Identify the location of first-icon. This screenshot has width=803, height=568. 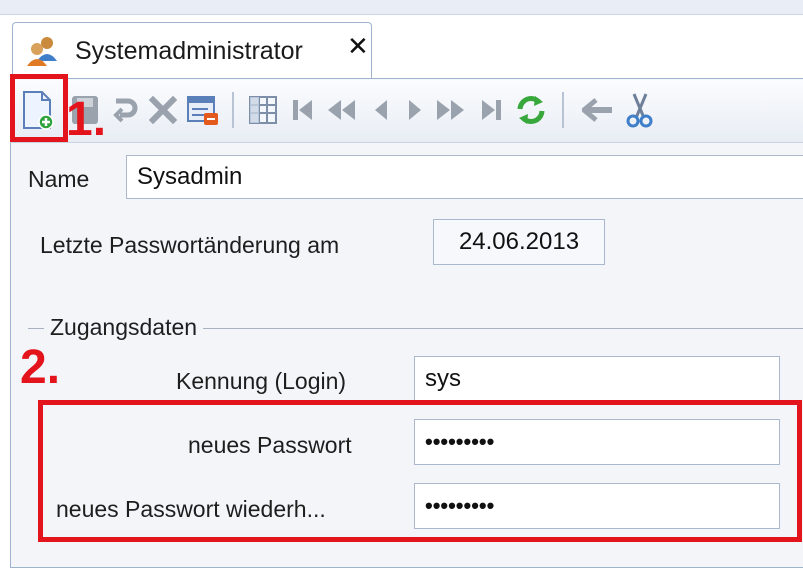
(302, 110).